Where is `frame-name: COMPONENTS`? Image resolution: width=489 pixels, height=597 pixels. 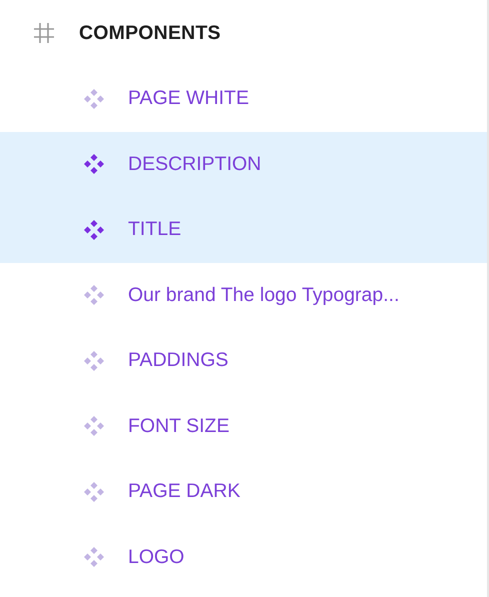
frame-name: COMPONENTS is located at coordinates (150, 33).